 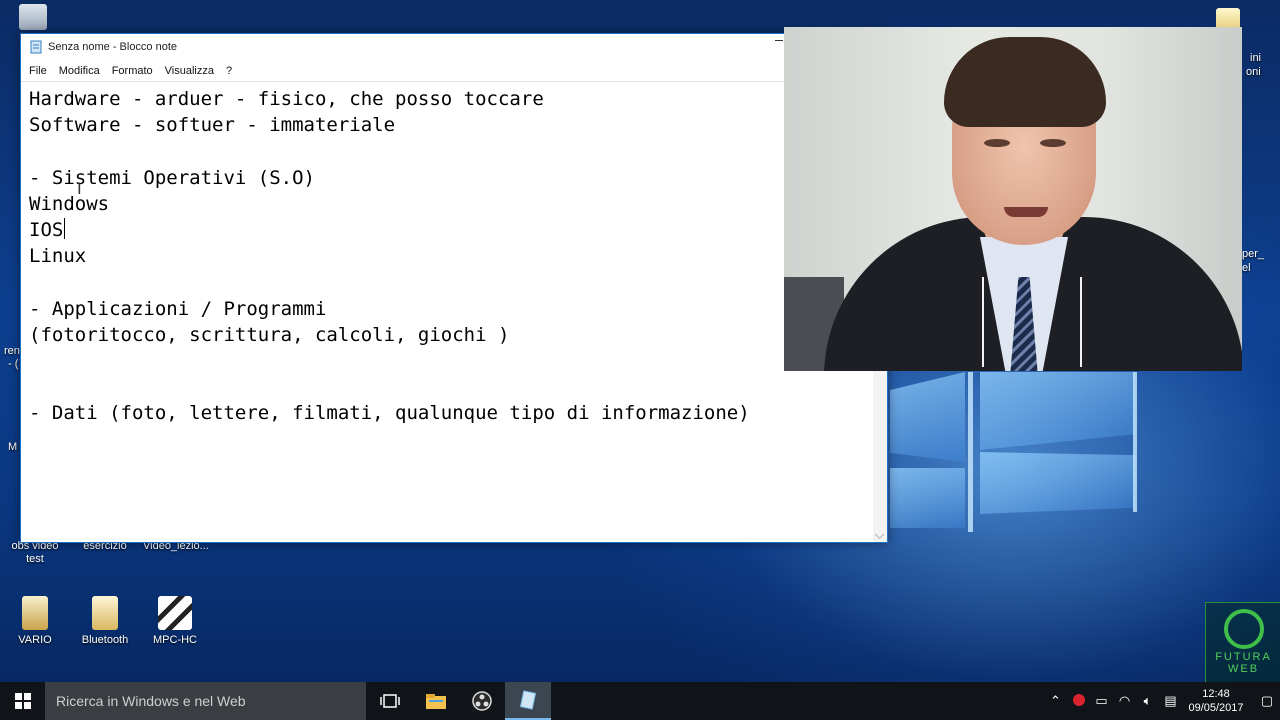 I want to click on notepad-taskbar-button, so click(x=528, y=701).